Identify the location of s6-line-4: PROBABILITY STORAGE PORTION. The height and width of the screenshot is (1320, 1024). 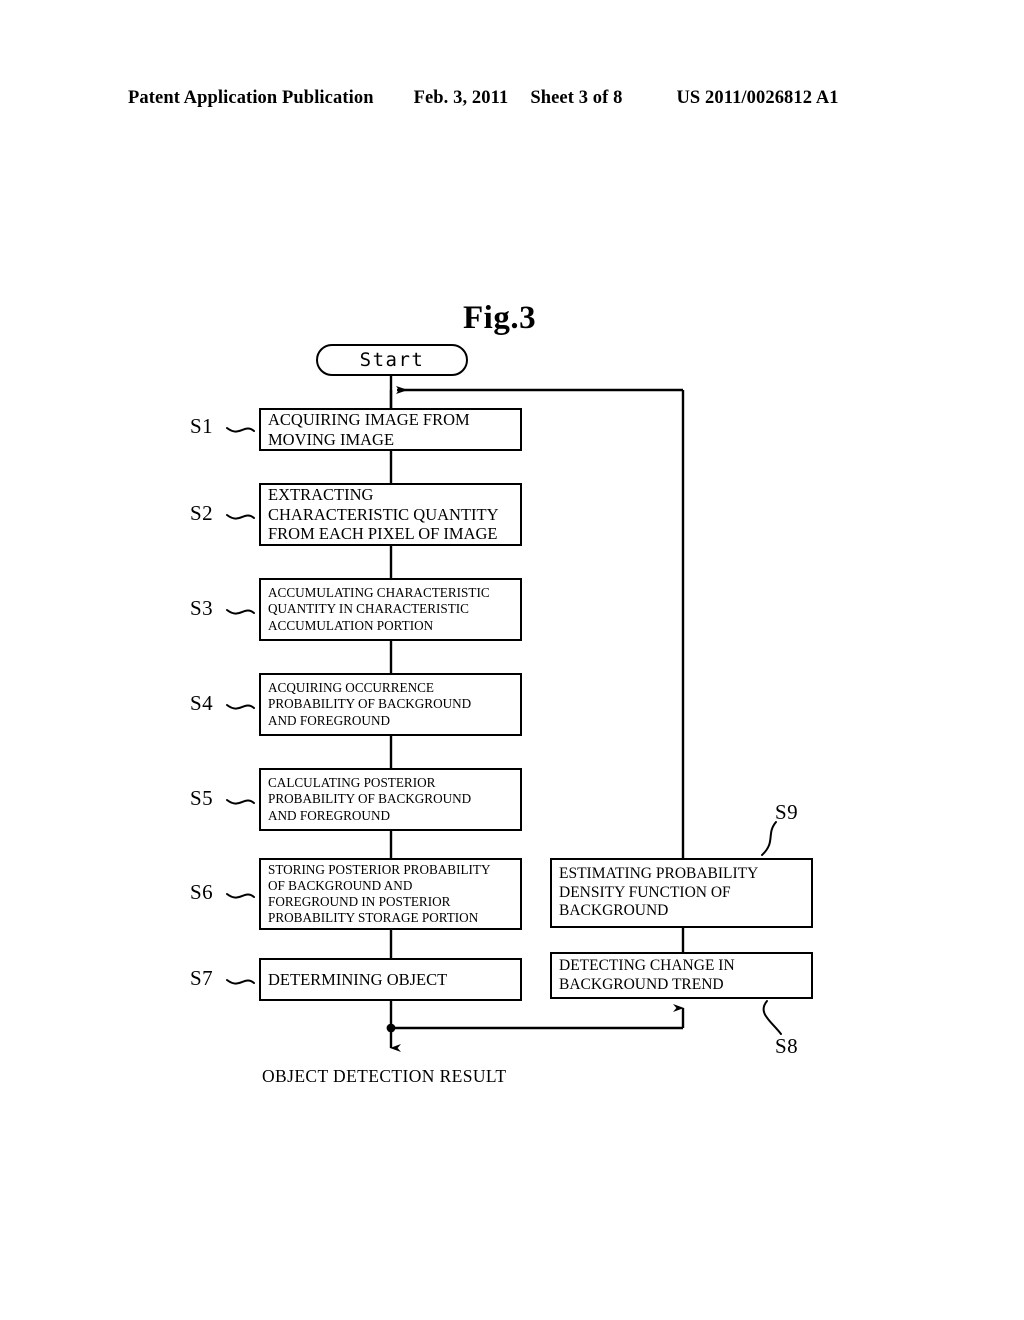
(373, 918).